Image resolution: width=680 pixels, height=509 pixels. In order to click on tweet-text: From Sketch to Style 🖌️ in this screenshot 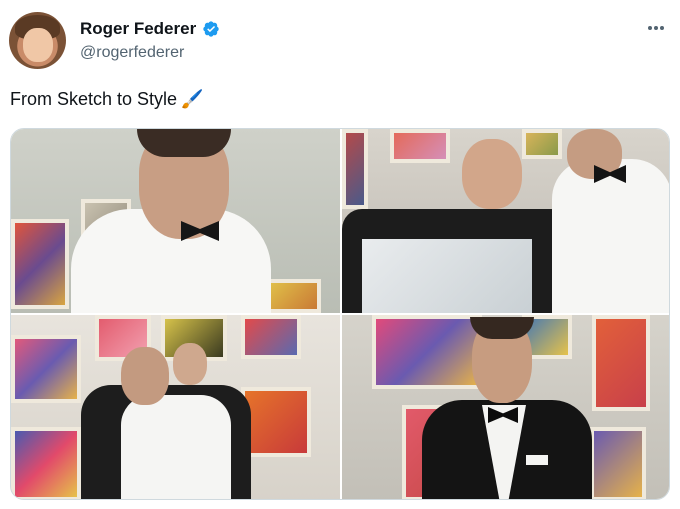, I will do `click(106, 99)`.